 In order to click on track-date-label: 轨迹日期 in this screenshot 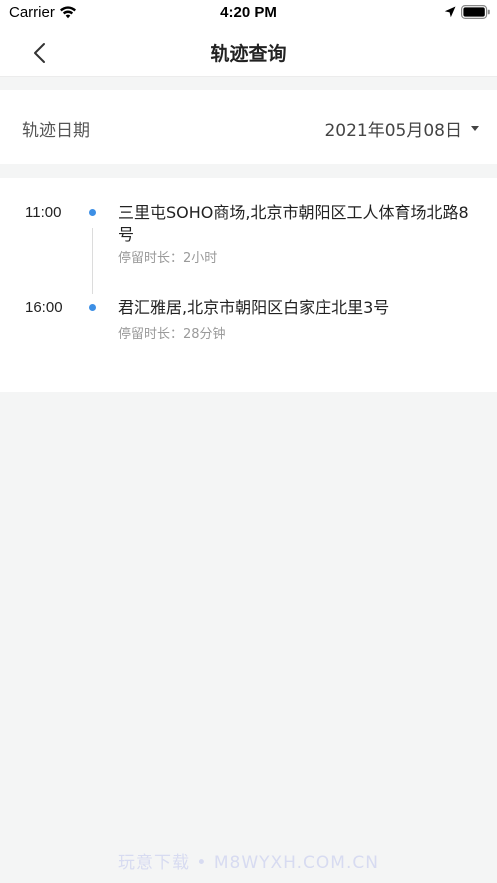, I will do `click(56, 131)`.